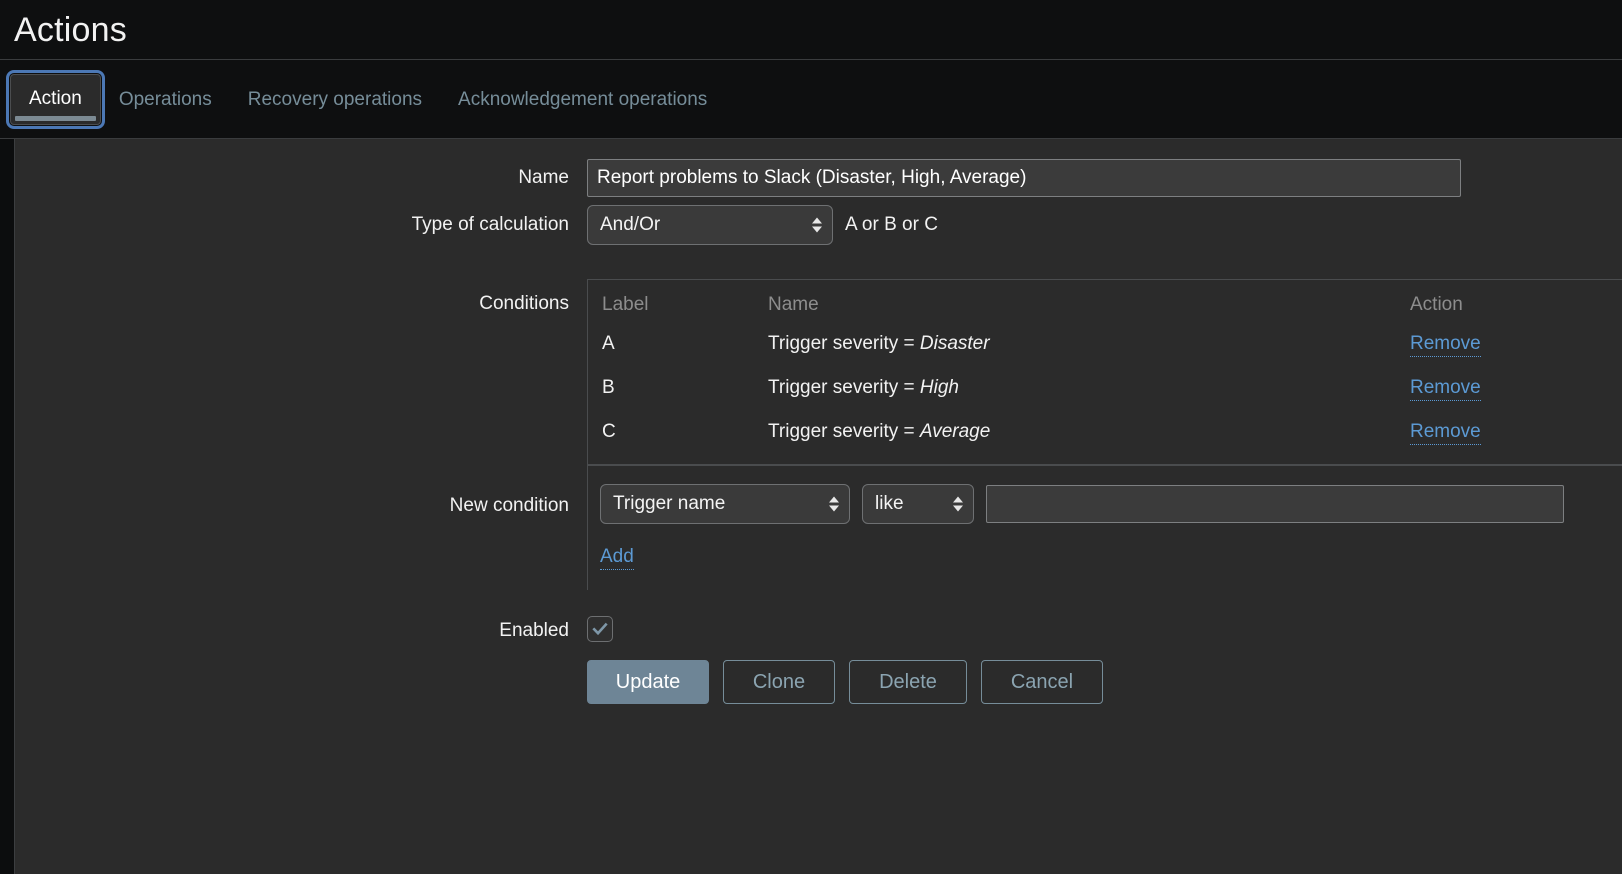 The height and width of the screenshot is (874, 1622). What do you see at coordinates (1089, 344) in the screenshot?
I see `condition-name-a: Trigger severity = Disaster` at bounding box center [1089, 344].